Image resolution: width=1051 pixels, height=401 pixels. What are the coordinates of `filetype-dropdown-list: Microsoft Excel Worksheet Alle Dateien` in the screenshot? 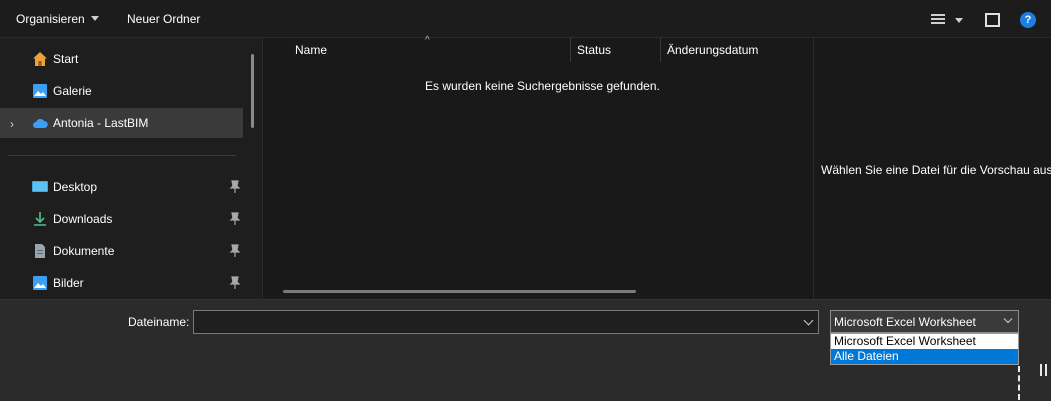 It's located at (924, 349).